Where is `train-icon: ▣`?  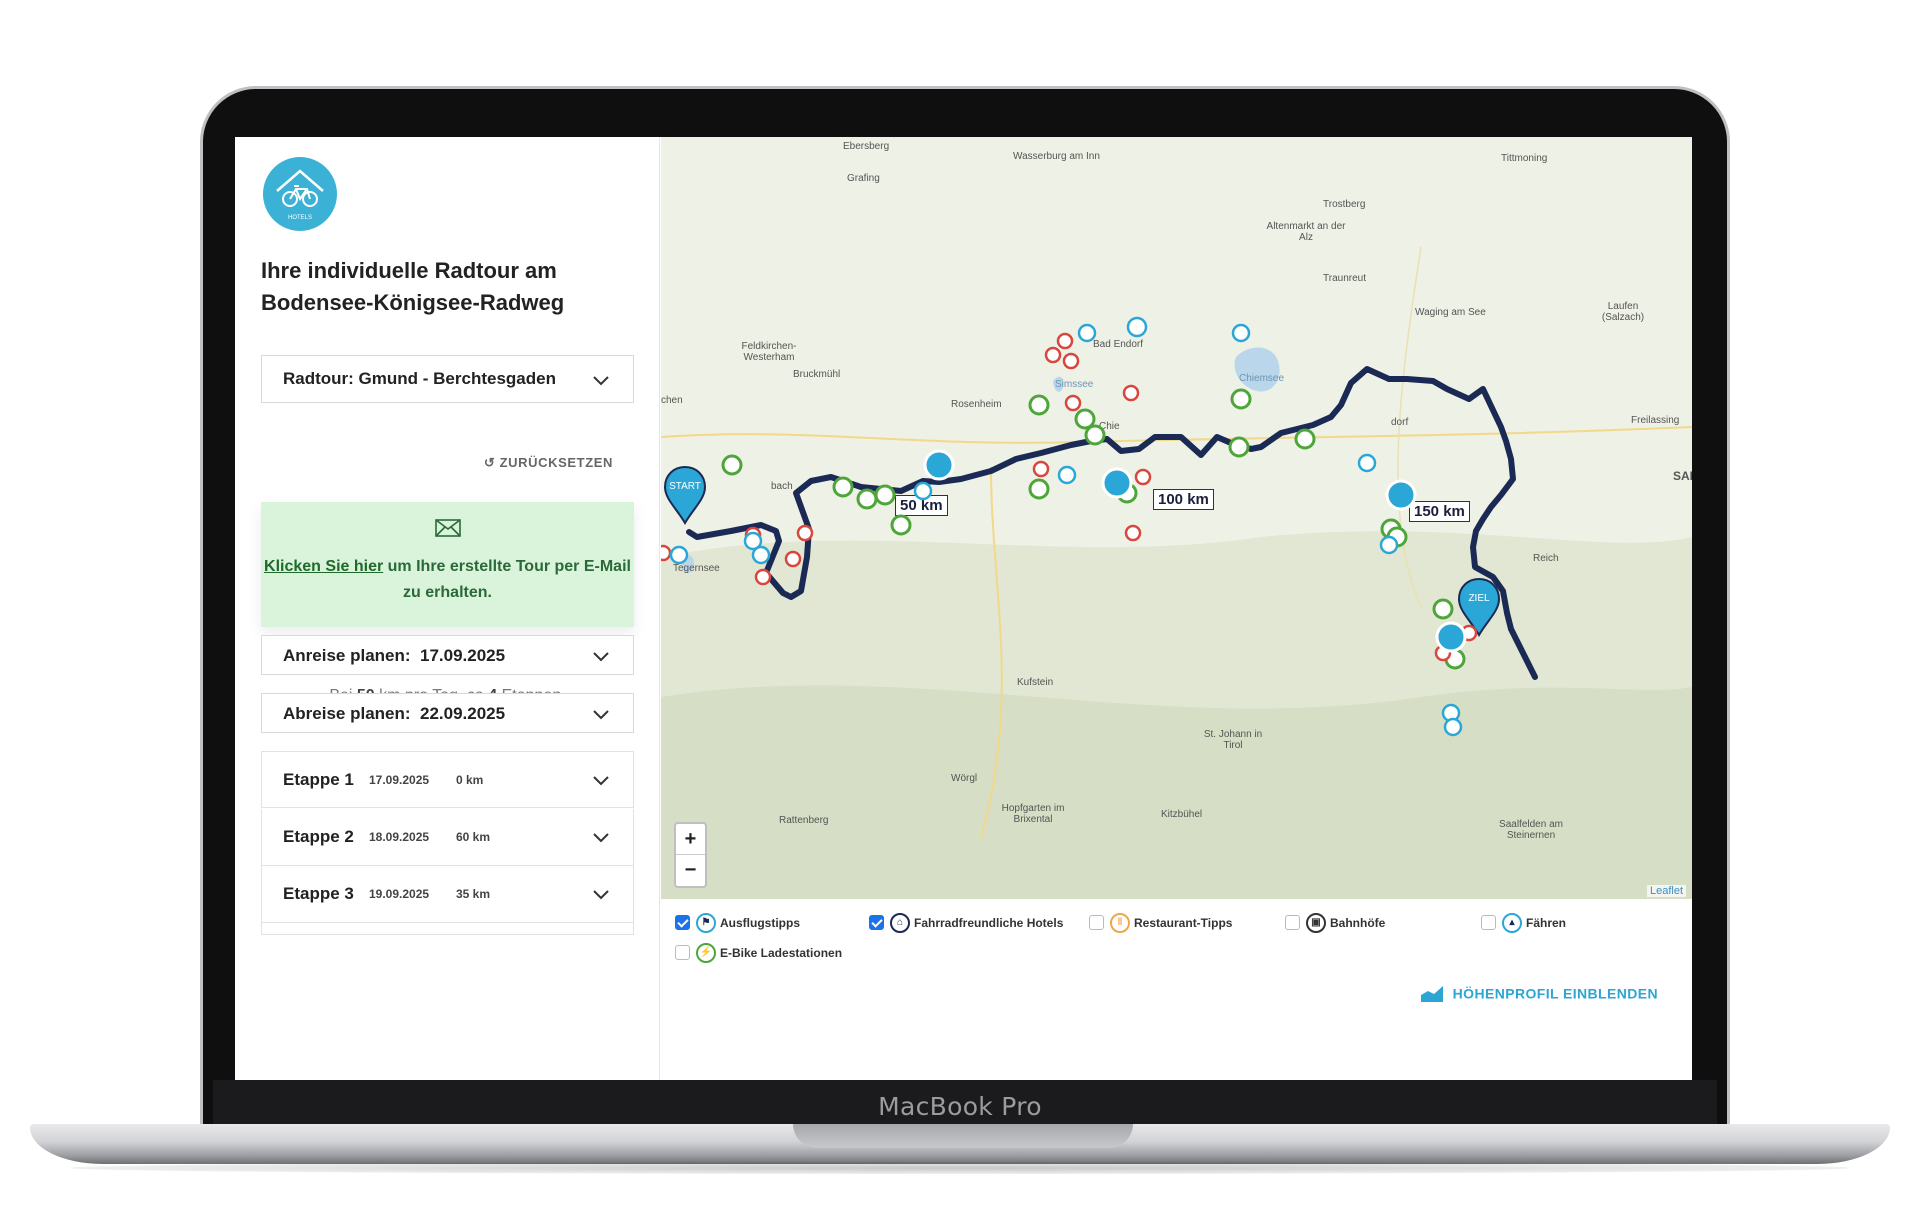
train-icon: ▣ is located at coordinates (1316, 922).